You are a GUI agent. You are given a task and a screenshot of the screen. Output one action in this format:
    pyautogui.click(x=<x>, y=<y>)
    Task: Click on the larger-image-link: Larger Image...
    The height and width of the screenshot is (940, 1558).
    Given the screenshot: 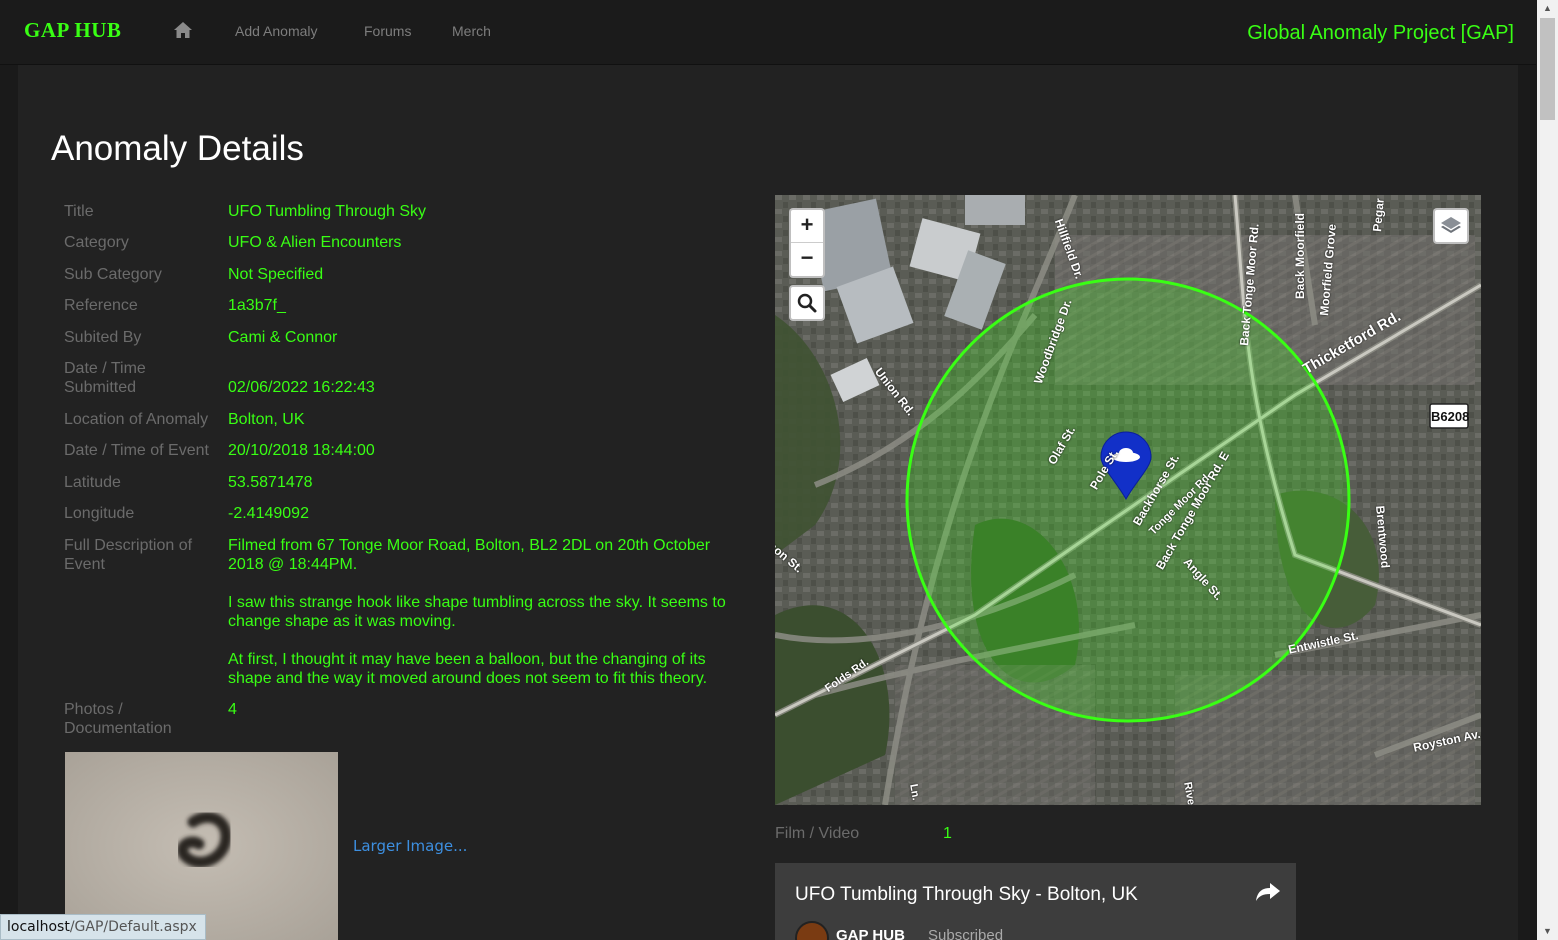 What is the action you would take?
    pyautogui.click(x=410, y=846)
    